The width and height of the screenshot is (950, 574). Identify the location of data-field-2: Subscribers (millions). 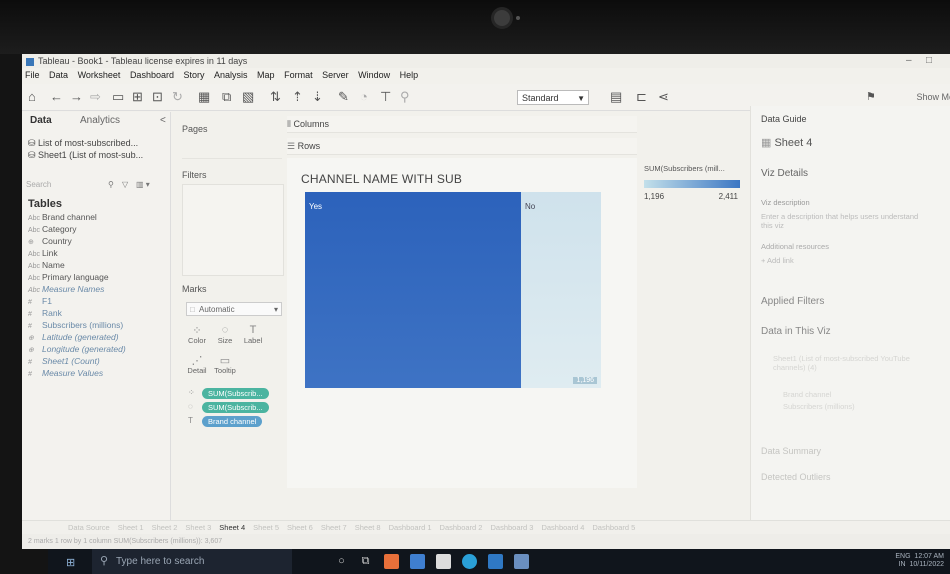
(819, 406).